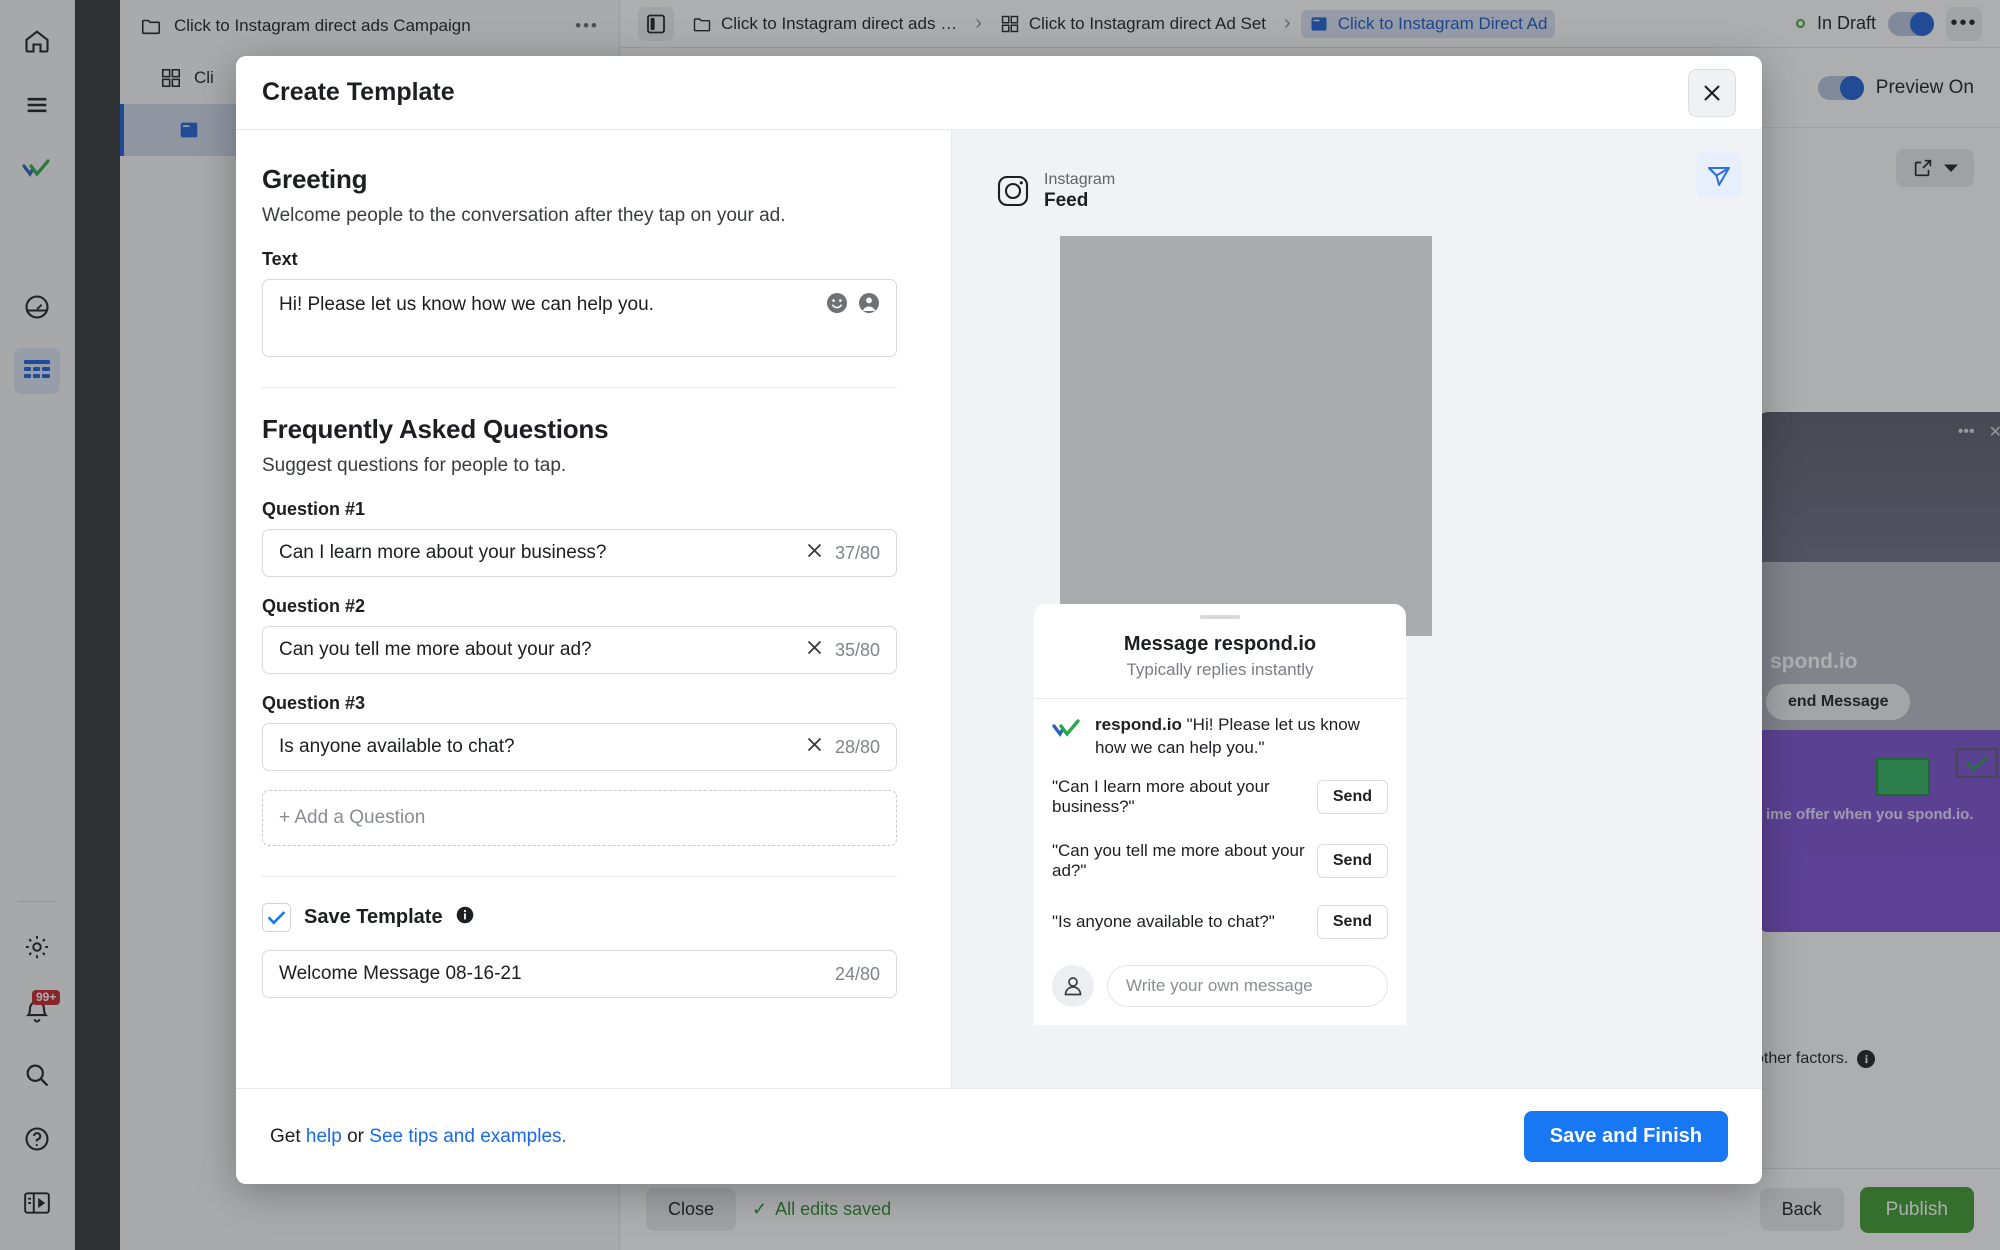 The height and width of the screenshot is (1250, 2000). Describe the element at coordinates (579, 917) in the screenshot. I see `save-template-row: Save Template` at that location.